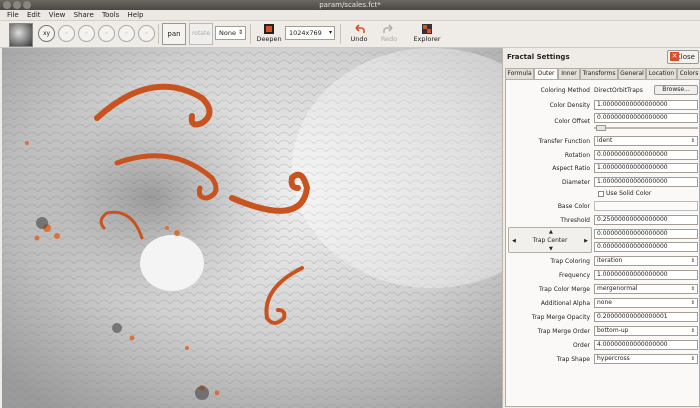 Image resolution: width=700 pixels, height=408 pixels. I want to click on mode-button-2: ◦, so click(66, 33).